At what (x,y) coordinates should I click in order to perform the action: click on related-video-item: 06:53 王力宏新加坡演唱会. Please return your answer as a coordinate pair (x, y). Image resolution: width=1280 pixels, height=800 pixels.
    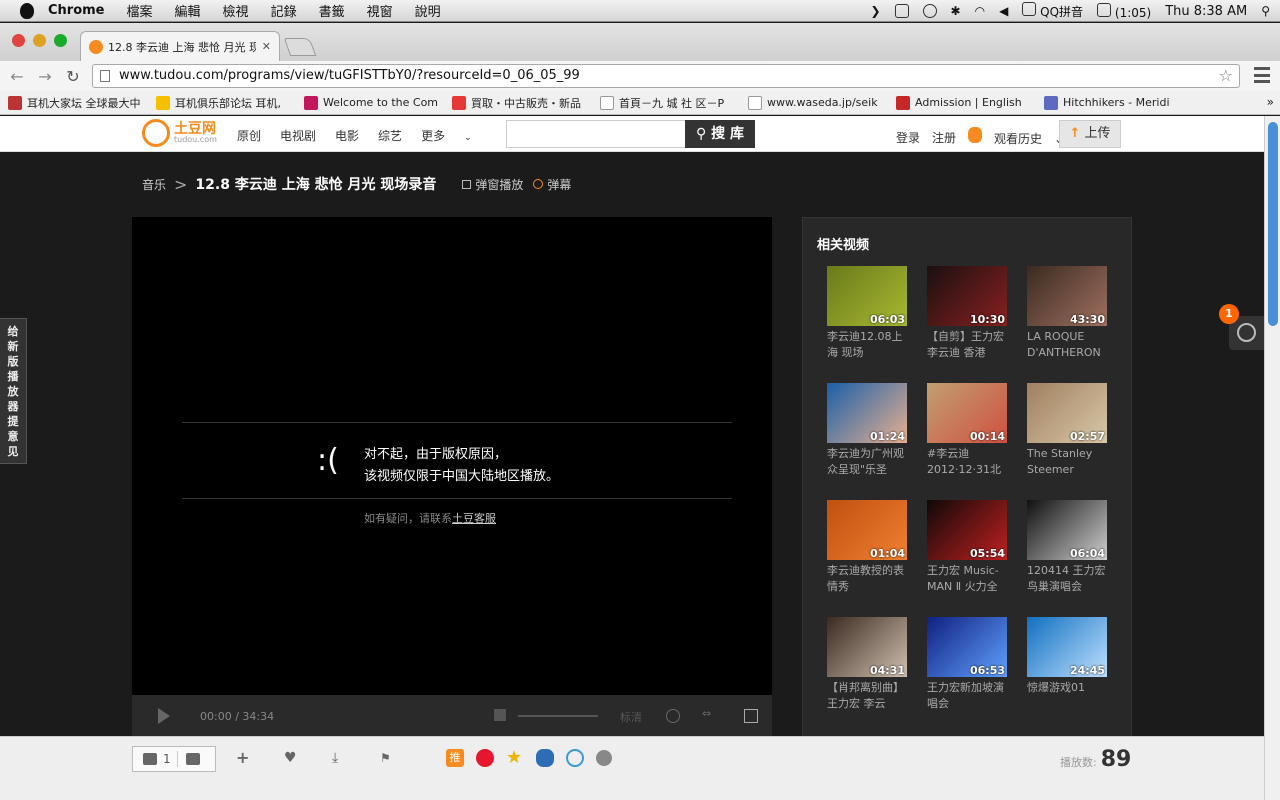
    Looking at the image, I should click on (968, 664).